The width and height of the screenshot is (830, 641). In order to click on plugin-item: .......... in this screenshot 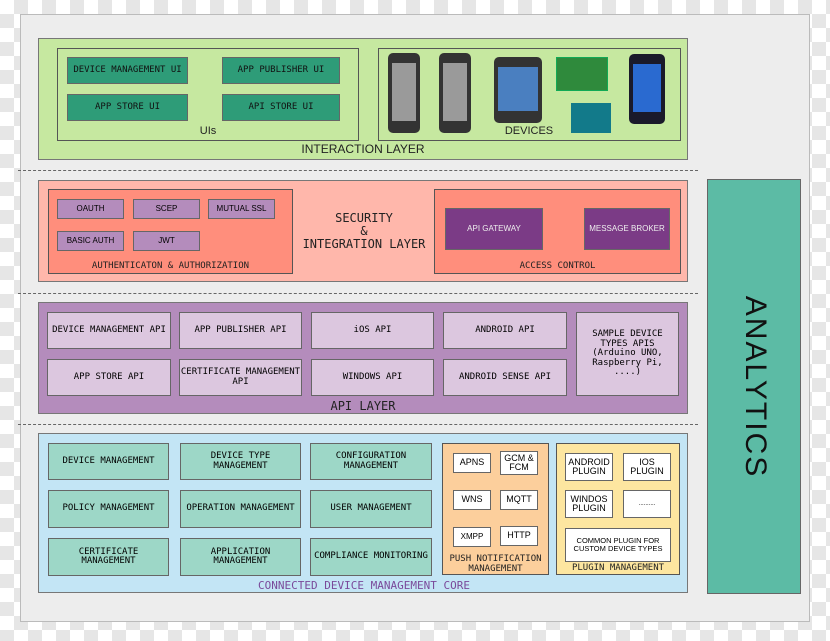, I will do `click(647, 504)`.